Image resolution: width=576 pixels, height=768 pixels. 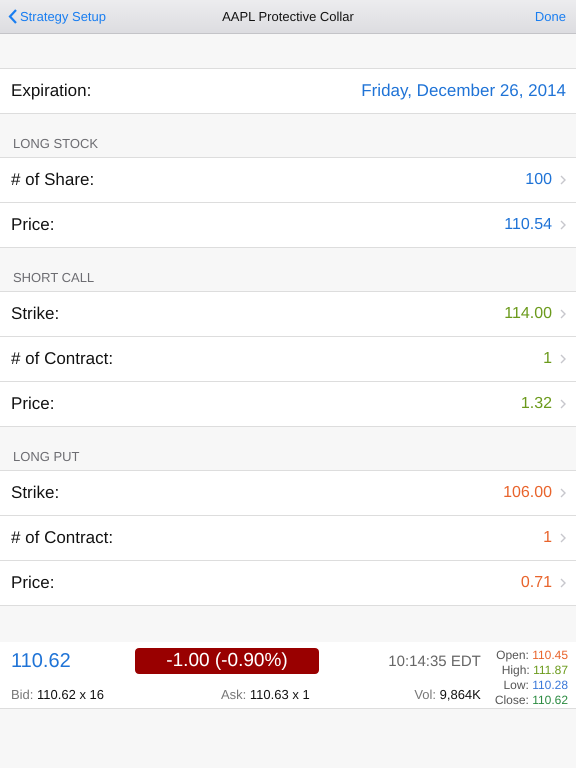 I want to click on change-badge: -1.00 (-0.90%), so click(x=227, y=661).